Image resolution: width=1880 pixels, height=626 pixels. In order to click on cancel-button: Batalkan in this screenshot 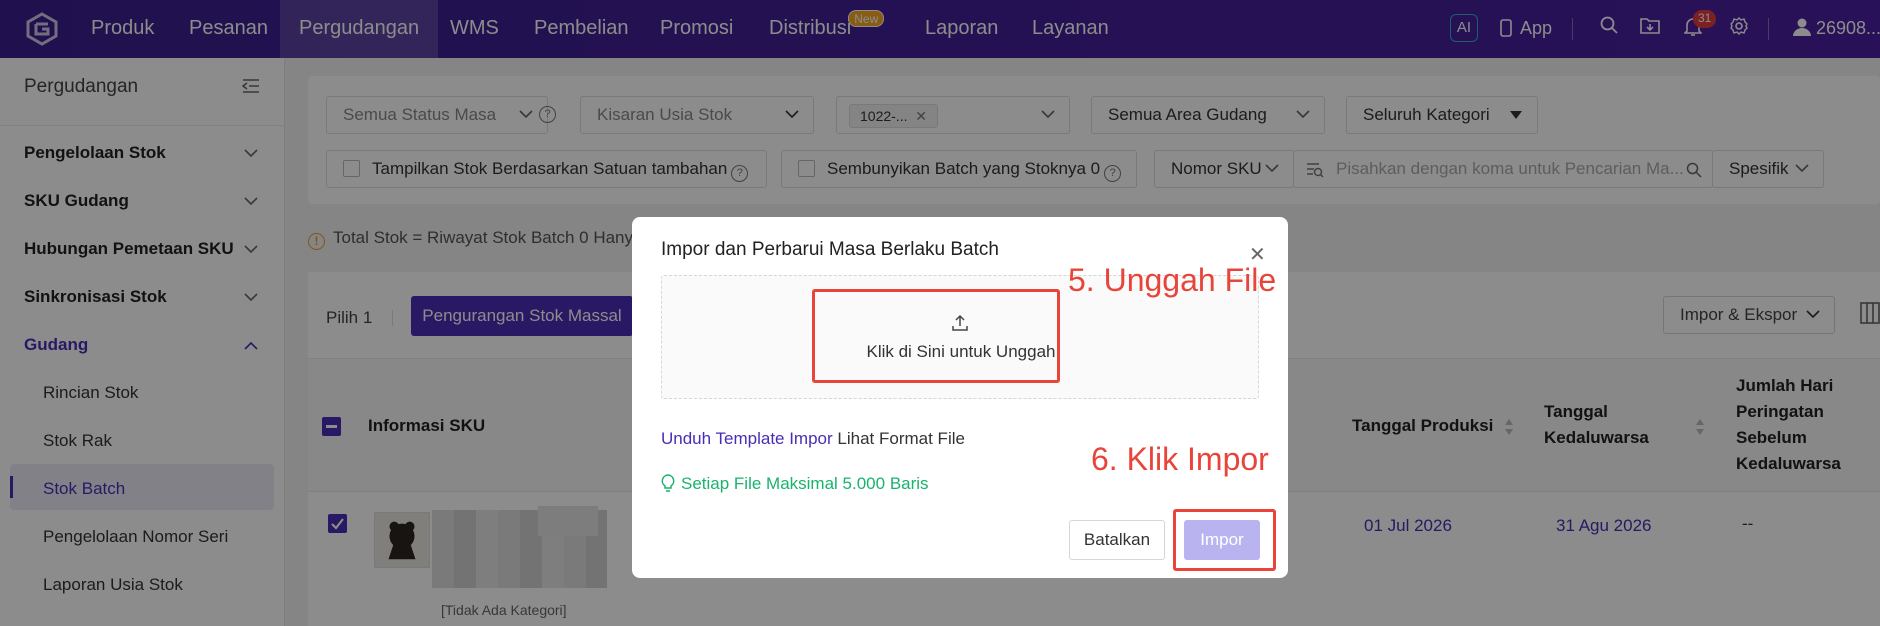, I will do `click(1117, 540)`.